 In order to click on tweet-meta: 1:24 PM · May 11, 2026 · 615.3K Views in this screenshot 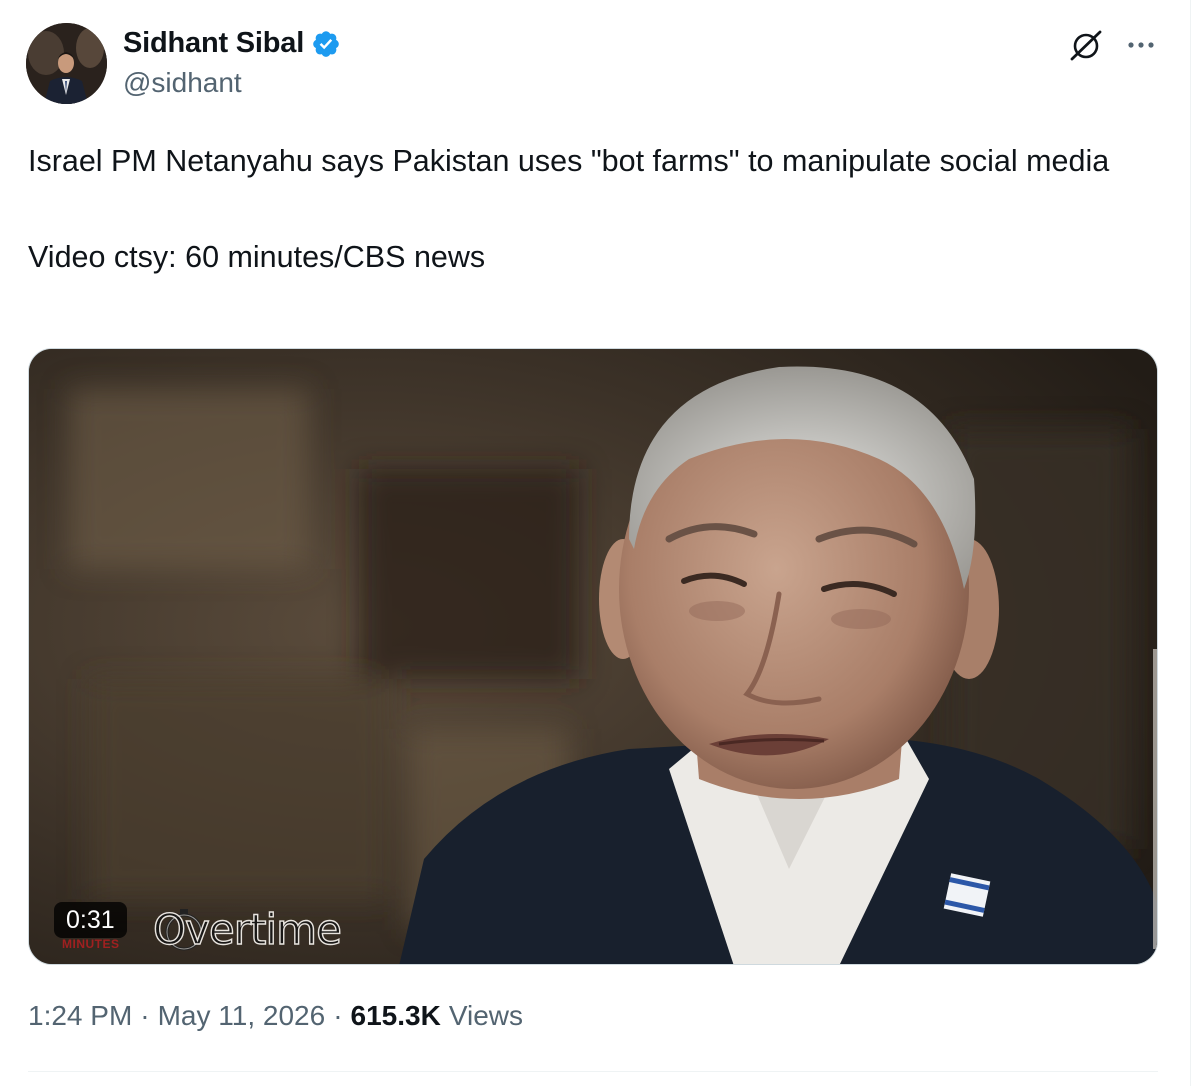, I will do `click(275, 1016)`.